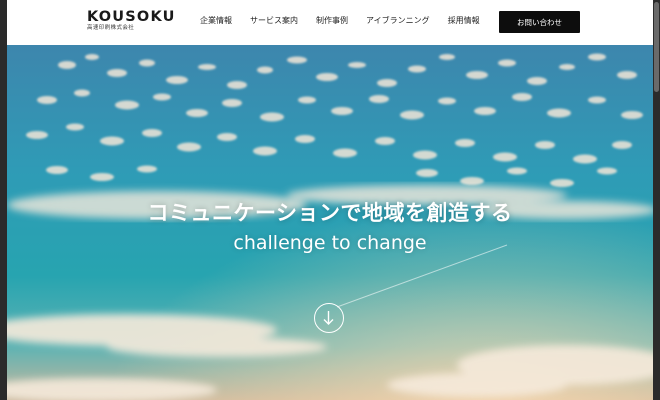 This screenshot has height=400, width=660. I want to click on nav-item-company: 企業情報, so click(216, 21).